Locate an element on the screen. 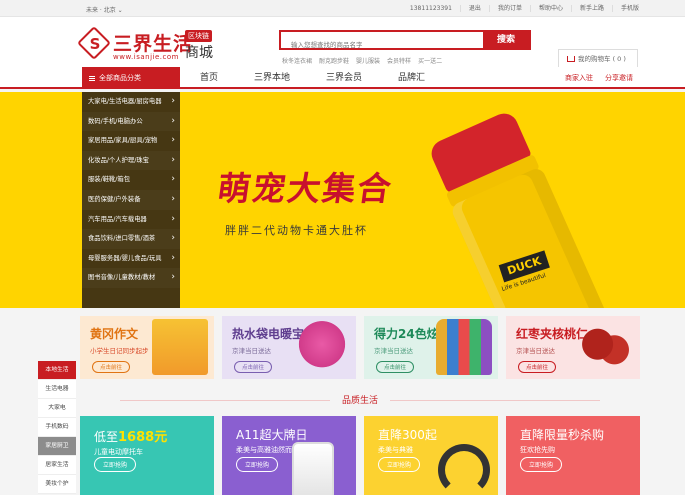 Image resolution: width=685 pixels, height=495 pixels. hotword: 秋冬连衣裙 is located at coordinates (297, 60).